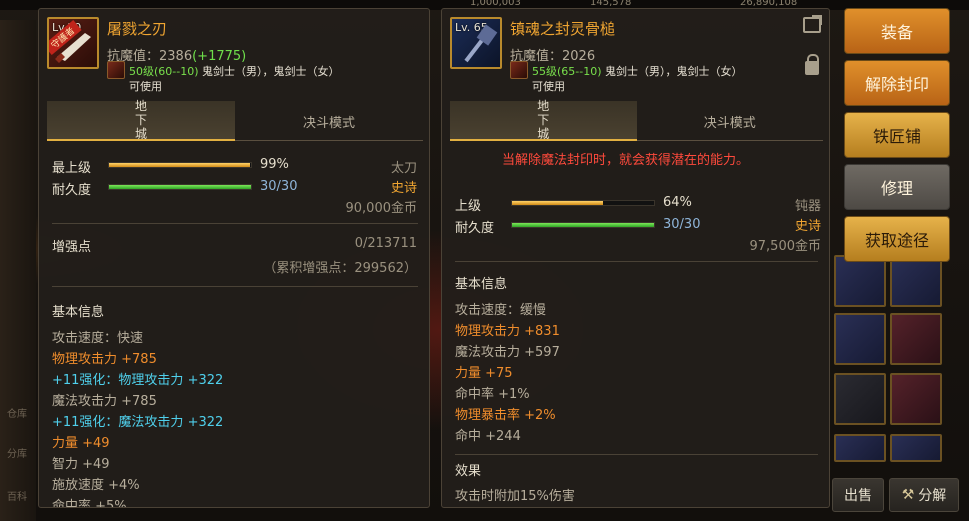 The width and height of the screenshot is (969, 521). What do you see at coordinates (492, 394) in the screenshot?
I see `stat-line: 命中率 +1%` at bounding box center [492, 394].